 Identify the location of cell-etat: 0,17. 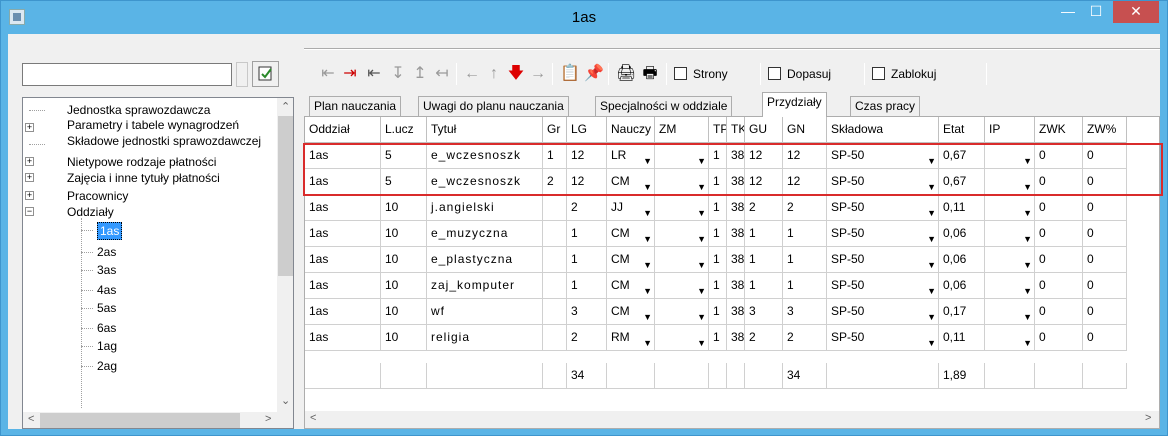
(962, 312).